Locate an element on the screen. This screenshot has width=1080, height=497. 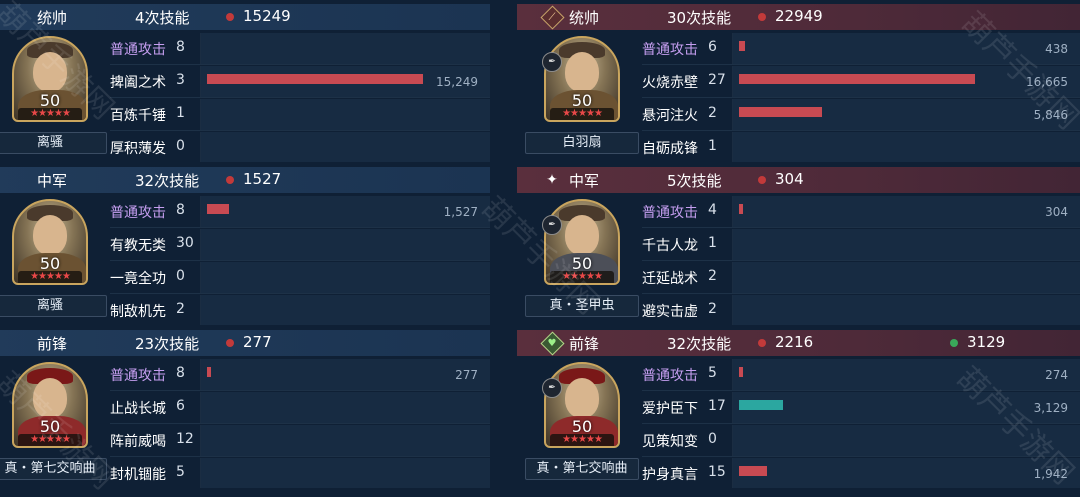
skill-uses: 5 is located at coordinates (712, 373).